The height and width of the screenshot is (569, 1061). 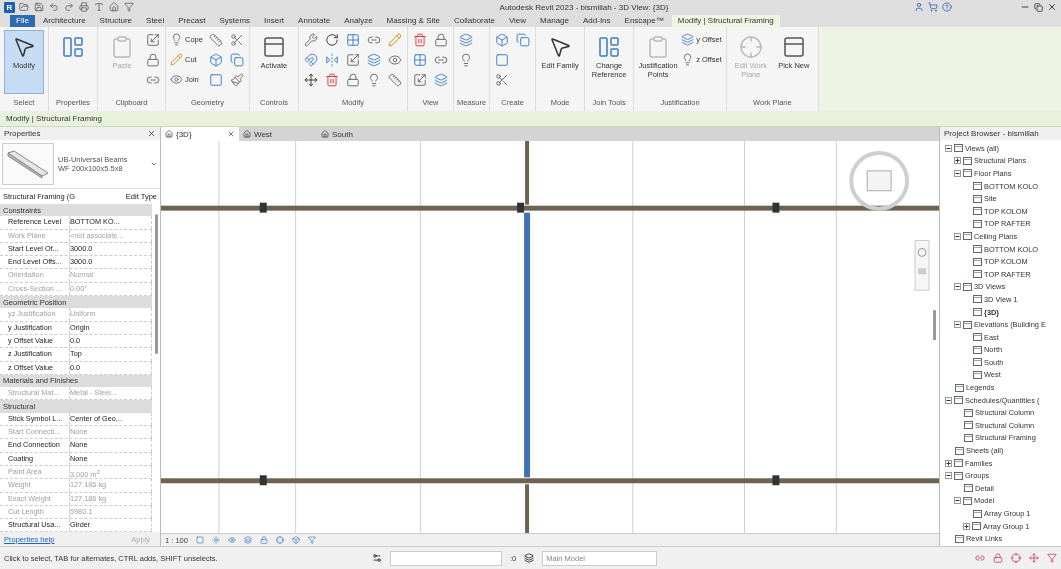 What do you see at coordinates (9, 7) in the screenshot?
I see `app-logo: R` at bounding box center [9, 7].